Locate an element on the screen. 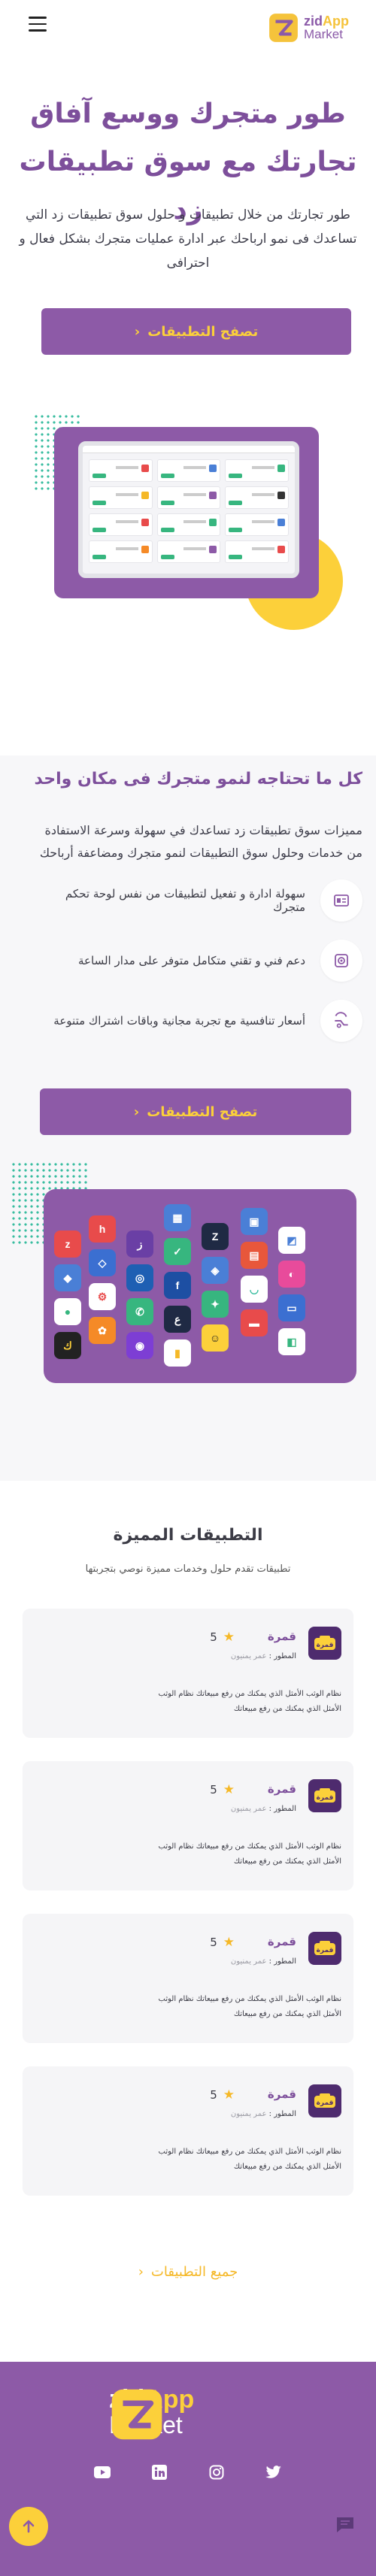  app-logo-icon: ◉ is located at coordinates (139, 1345).